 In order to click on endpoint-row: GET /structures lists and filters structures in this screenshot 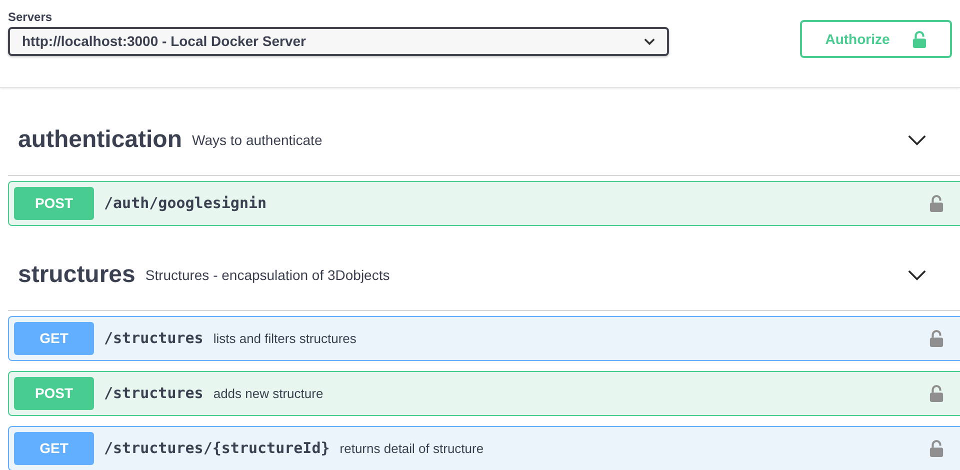, I will do `click(484, 338)`.